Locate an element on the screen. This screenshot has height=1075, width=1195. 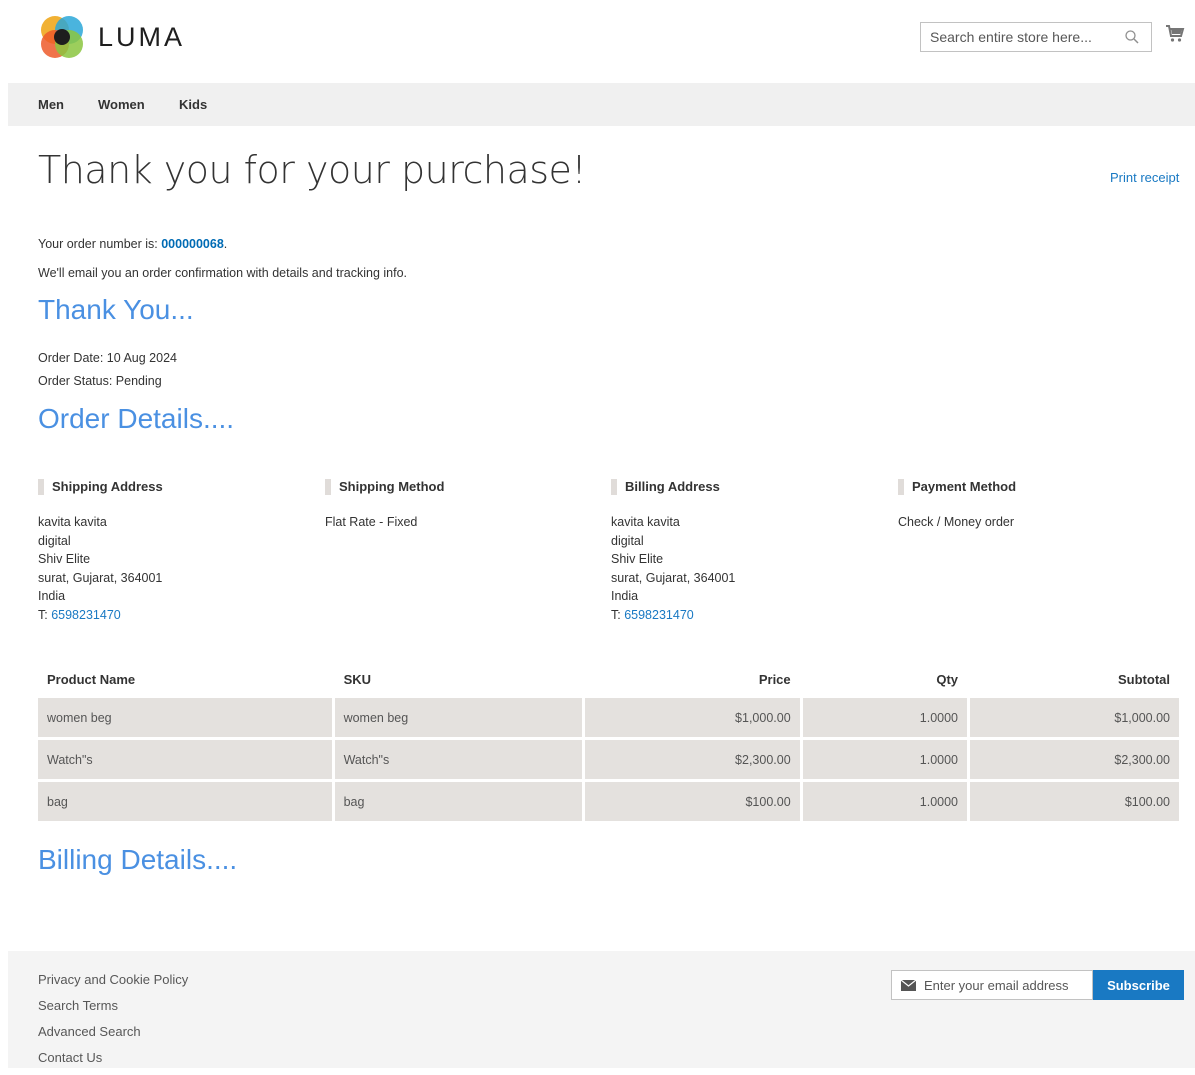
cell-subtotal: $2,300.00 is located at coordinates (1074, 759).